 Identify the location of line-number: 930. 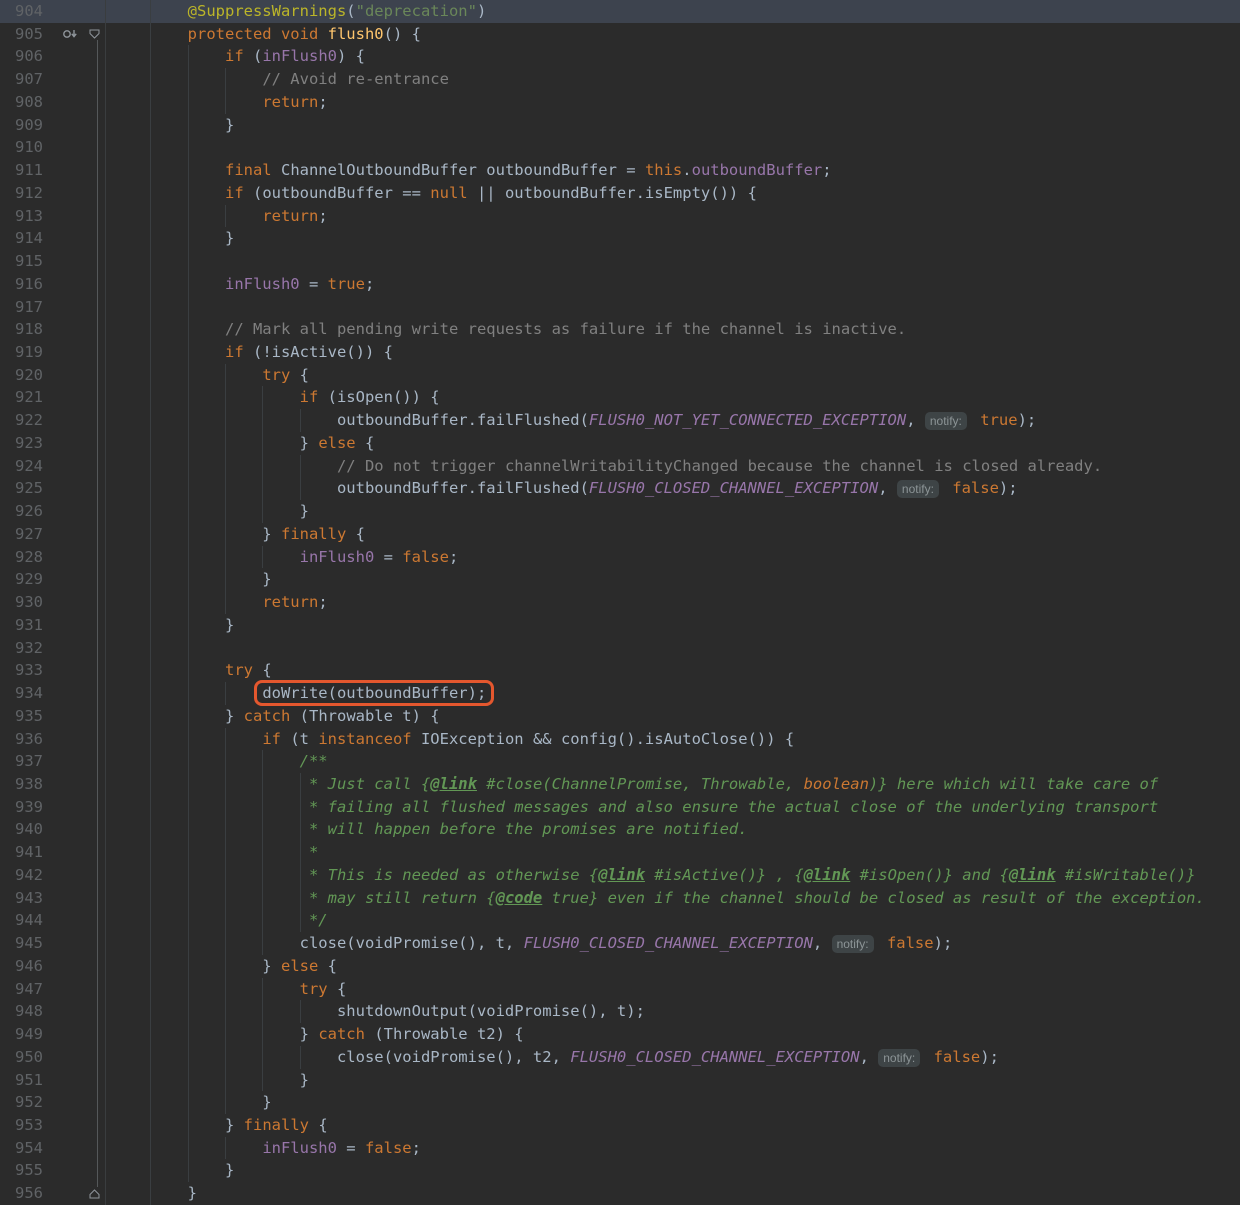
(30, 602).